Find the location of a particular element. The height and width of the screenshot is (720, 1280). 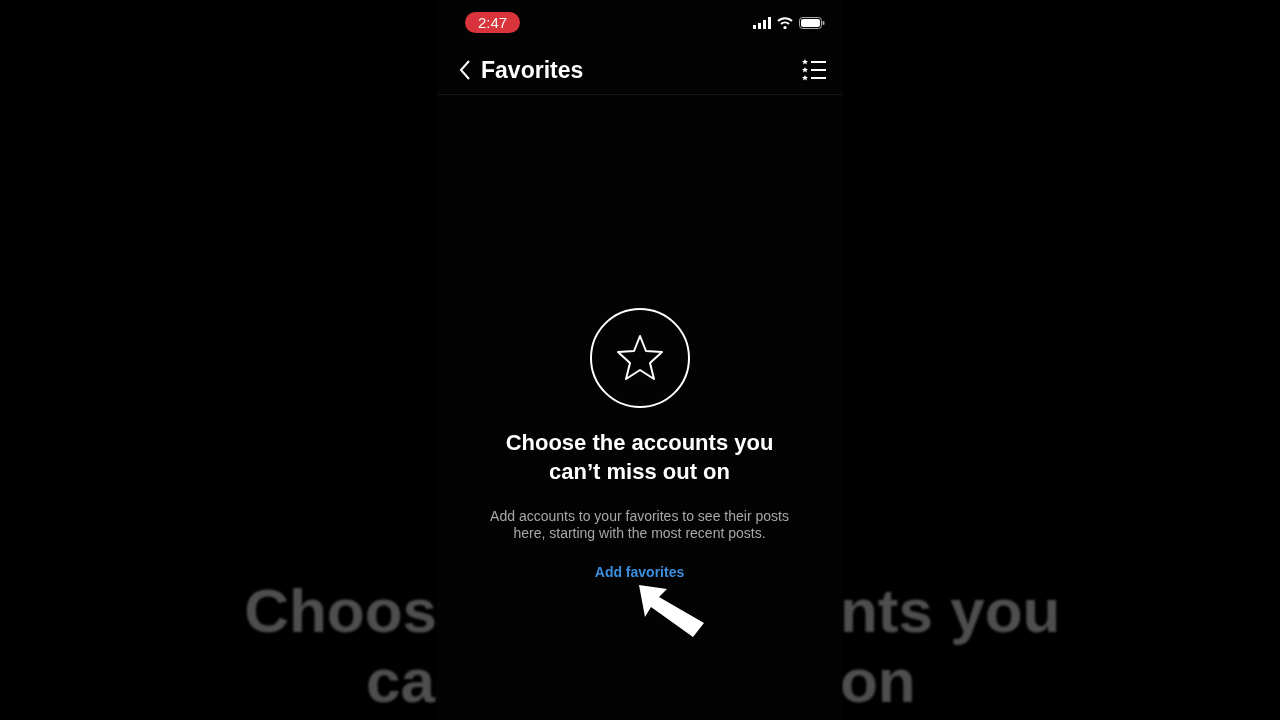

add-favorites-link: Add favorites is located at coordinates (639, 572).